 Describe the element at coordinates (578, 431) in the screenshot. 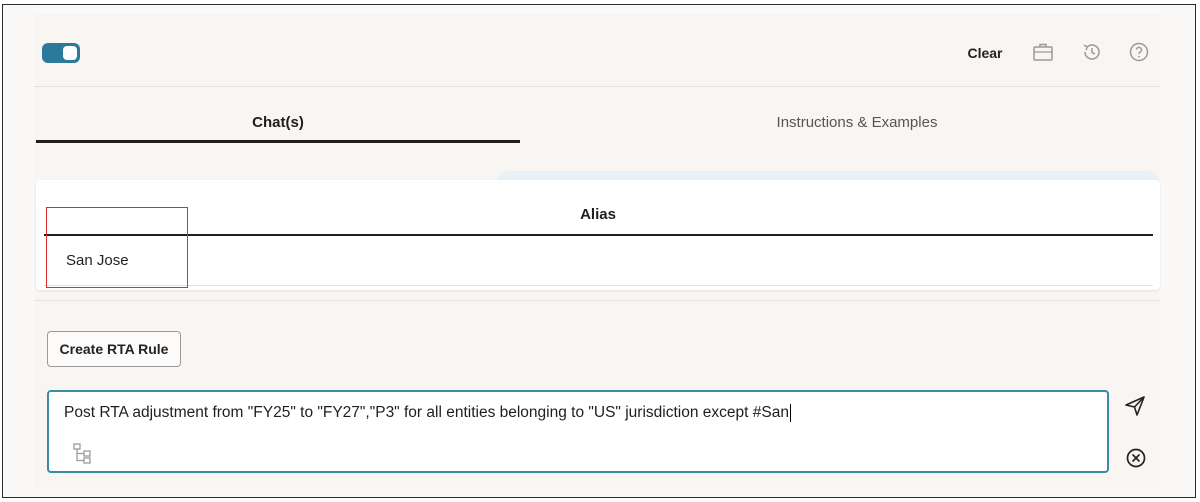

I see `prompt-input` at that location.